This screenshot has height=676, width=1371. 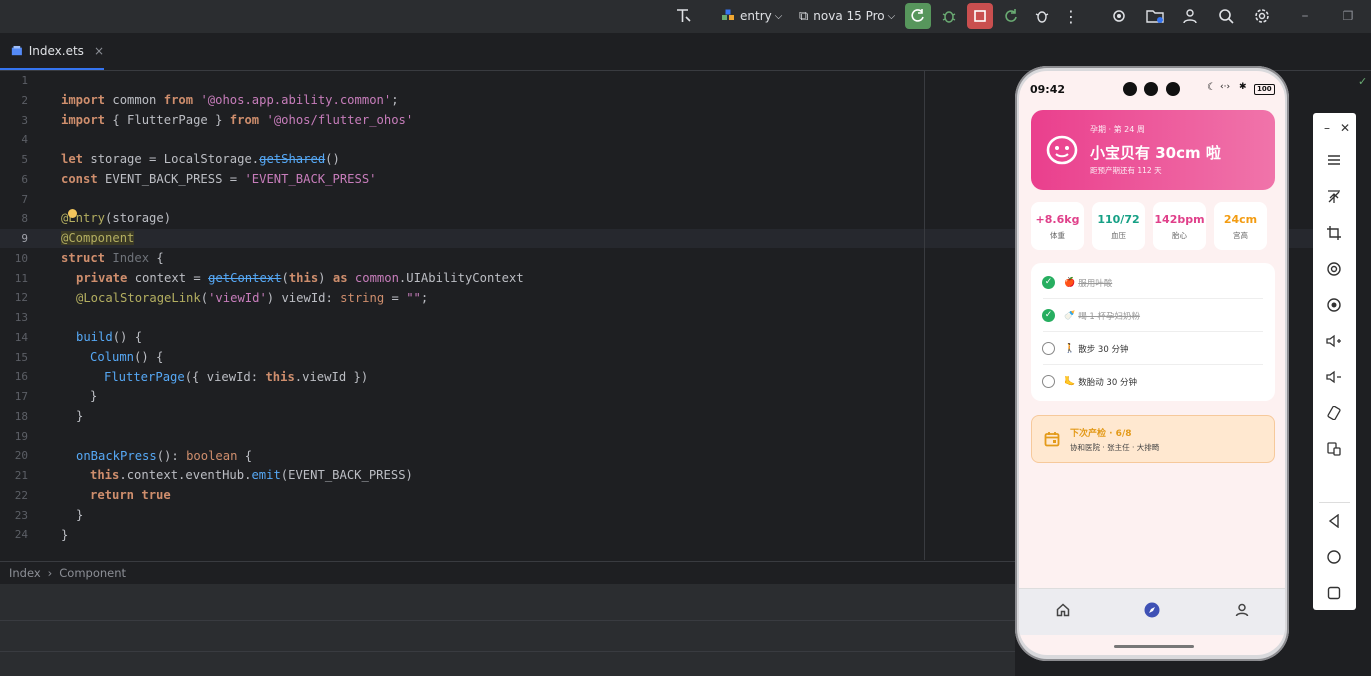 What do you see at coordinates (1153, 381) in the screenshot?
I see `task-item: 🦶 数胎动 30 分钟` at bounding box center [1153, 381].